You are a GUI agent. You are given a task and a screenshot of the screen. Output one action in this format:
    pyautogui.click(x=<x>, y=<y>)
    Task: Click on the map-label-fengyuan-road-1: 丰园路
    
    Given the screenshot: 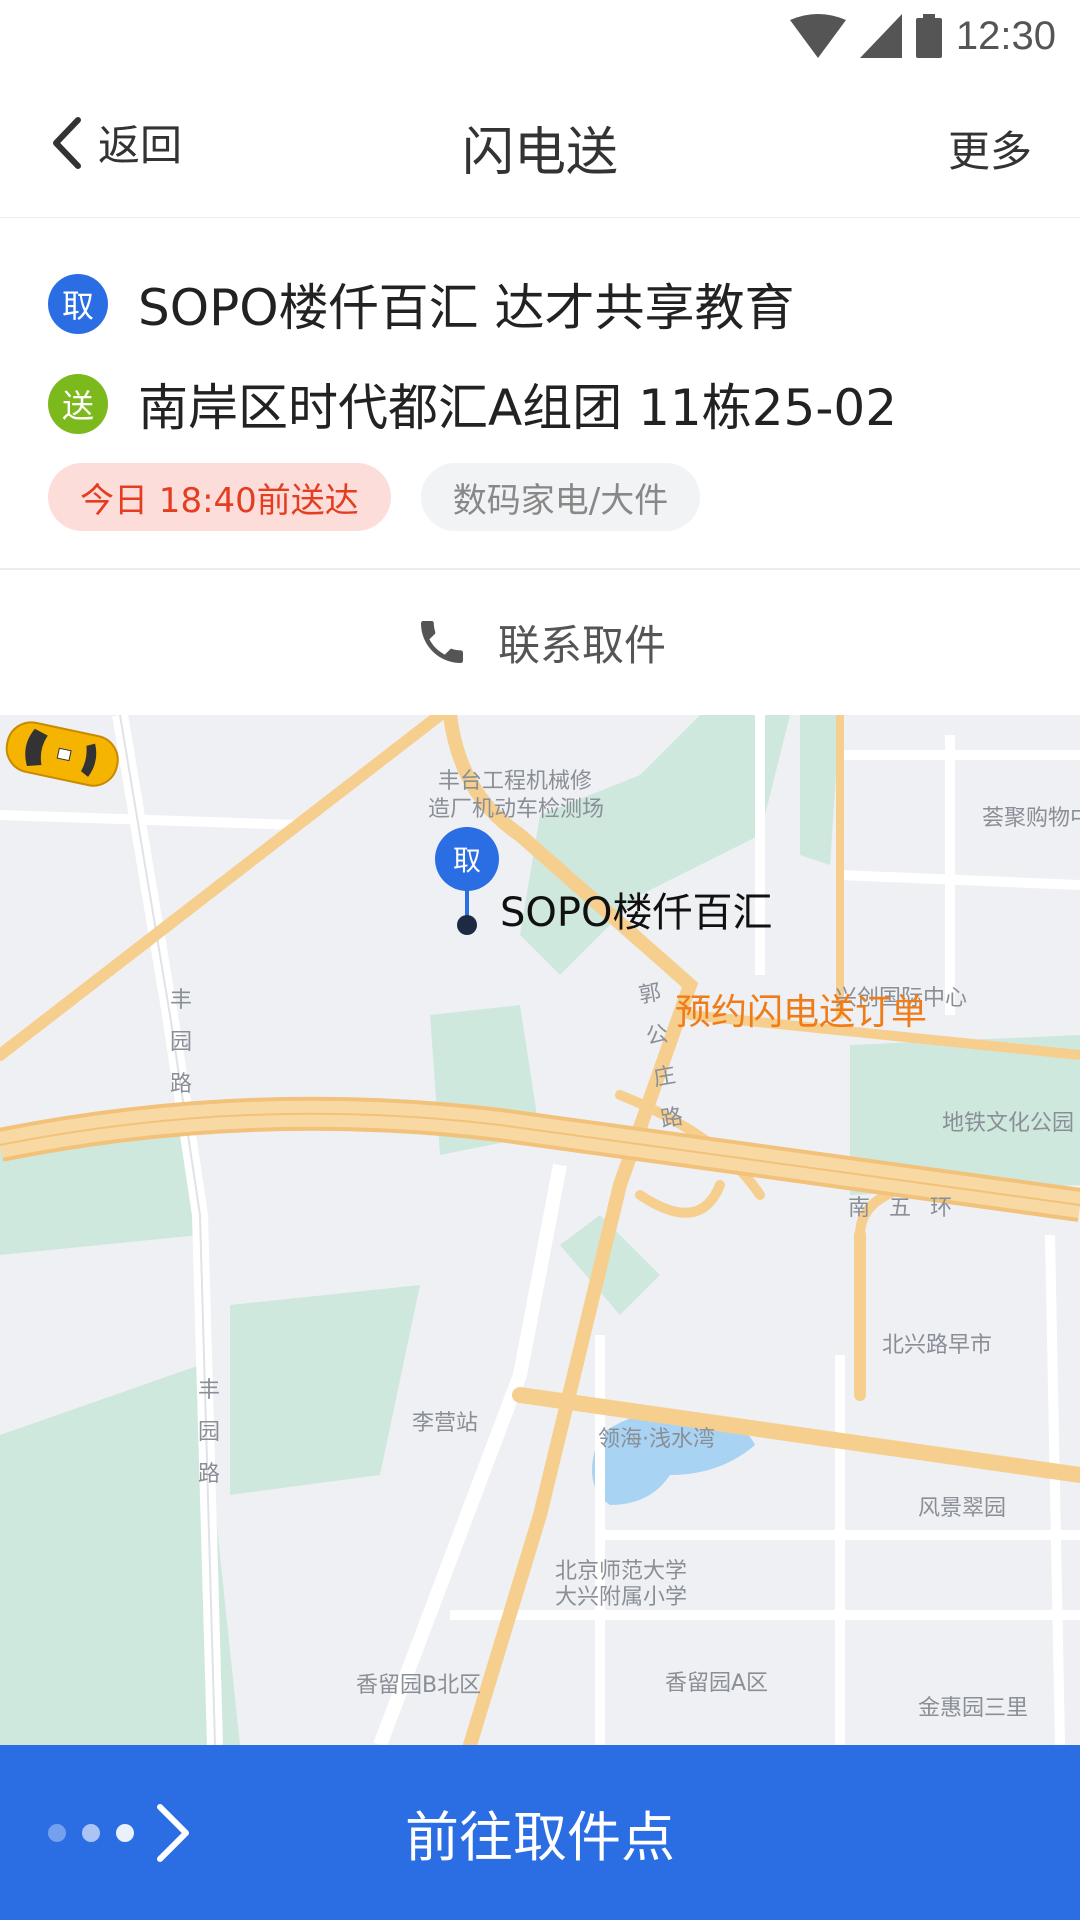 What is the action you would take?
    pyautogui.click(x=181, y=1042)
    